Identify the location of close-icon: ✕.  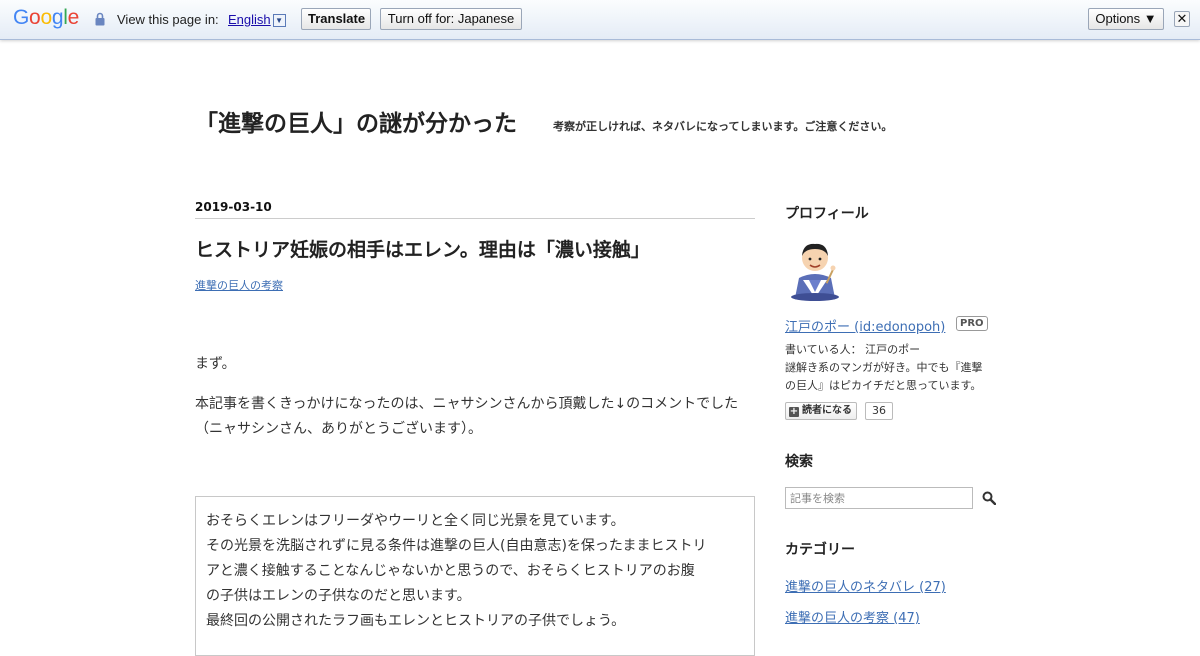
(1182, 19).